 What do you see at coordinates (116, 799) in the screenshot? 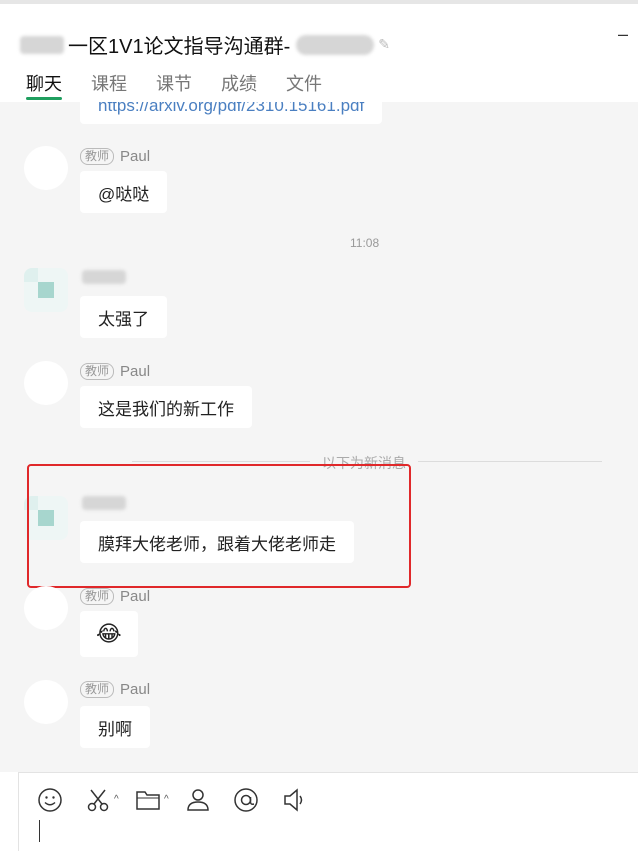
I see `screenshot-options-caret: ^` at bounding box center [116, 799].